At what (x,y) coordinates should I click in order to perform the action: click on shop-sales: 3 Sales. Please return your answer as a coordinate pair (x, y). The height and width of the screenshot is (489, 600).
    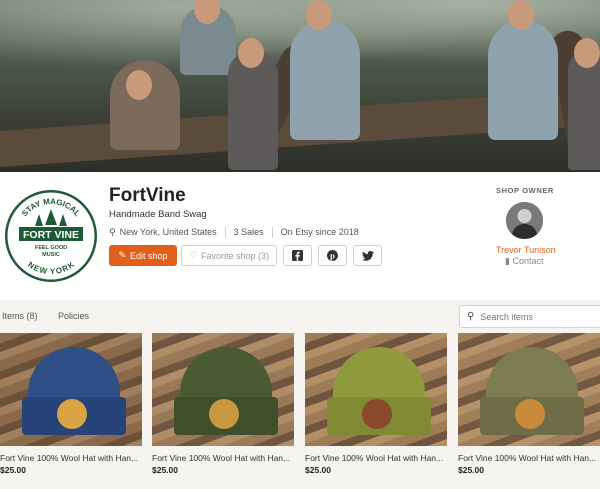
    Looking at the image, I should click on (249, 232).